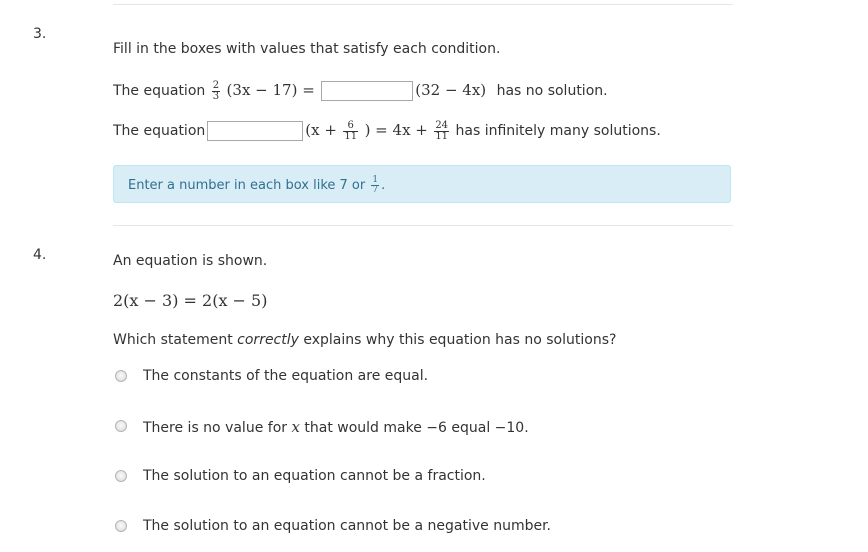 The height and width of the screenshot is (552, 868). I want to click on option-label-a: The constants of the equation are equal., so click(285, 376).